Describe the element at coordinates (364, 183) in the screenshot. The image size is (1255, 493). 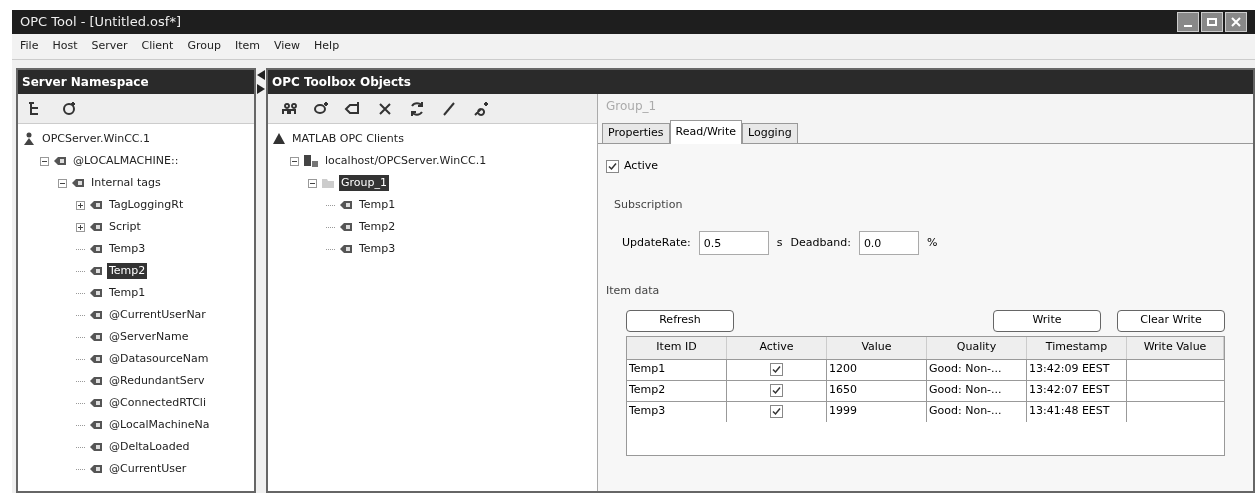
I see `tree-item: Group_1` at that location.